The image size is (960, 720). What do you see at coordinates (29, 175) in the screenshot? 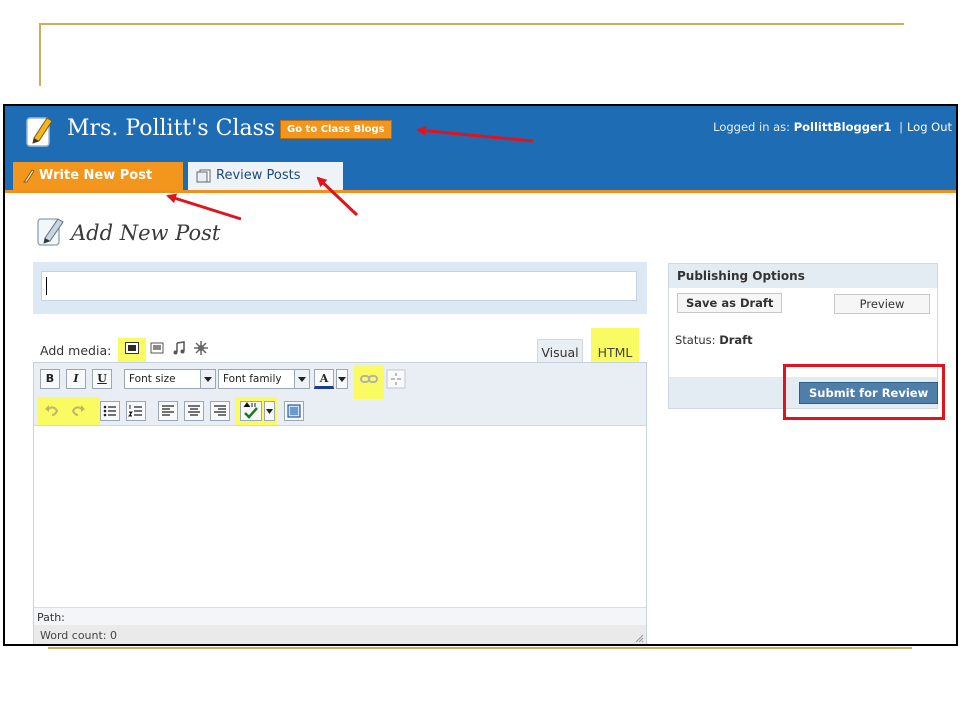
I see `pencil-icon` at bounding box center [29, 175].